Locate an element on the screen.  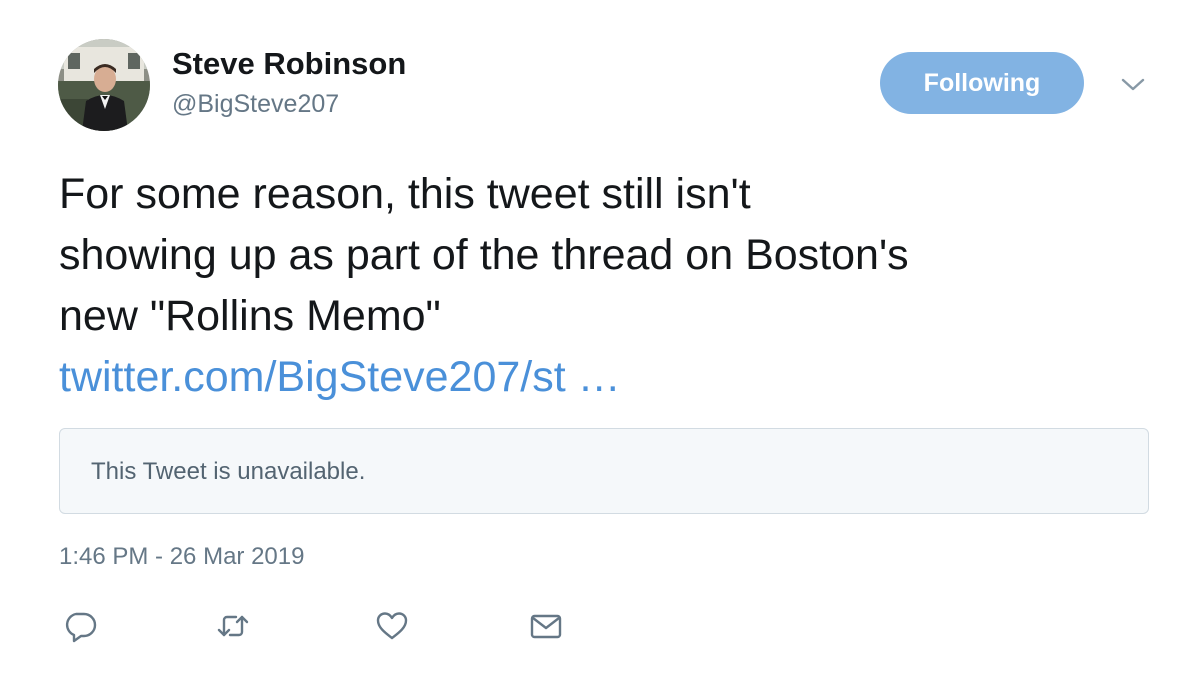
author-display-name: Steve Robinson is located at coordinates (289, 64).